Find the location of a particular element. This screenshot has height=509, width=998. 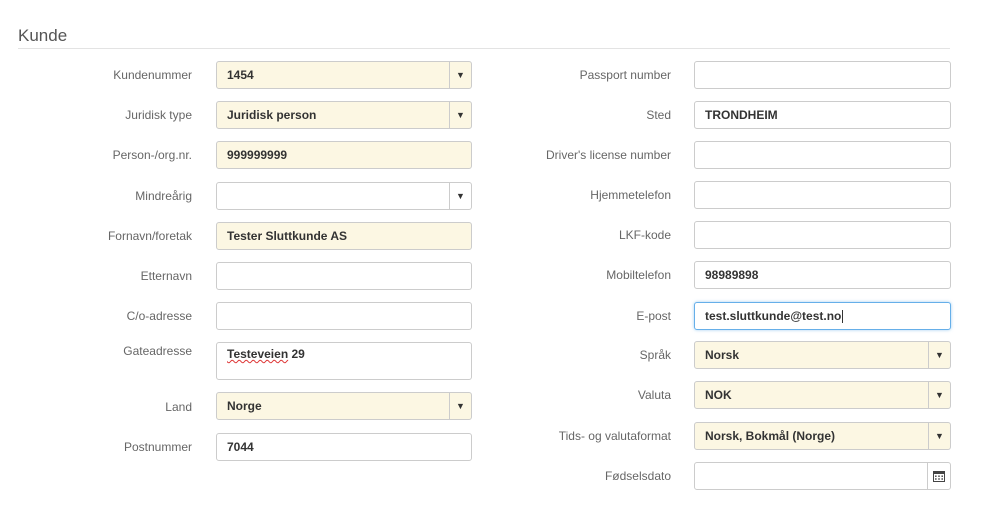

postnummer-input: 7044 is located at coordinates (344, 447).